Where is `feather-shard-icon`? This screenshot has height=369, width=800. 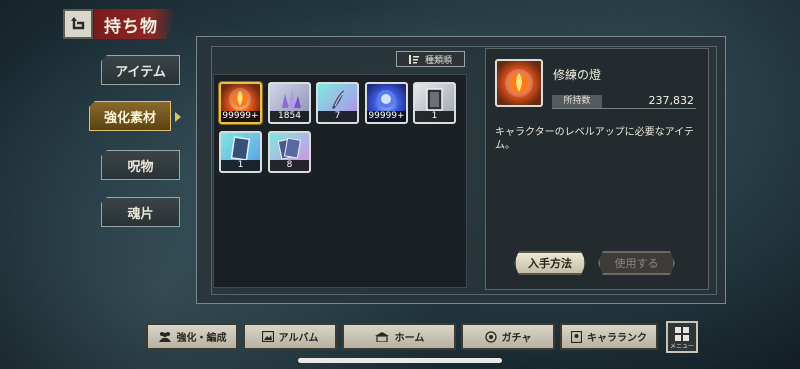
feather-shard-icon is located at coordinates (338, 99).